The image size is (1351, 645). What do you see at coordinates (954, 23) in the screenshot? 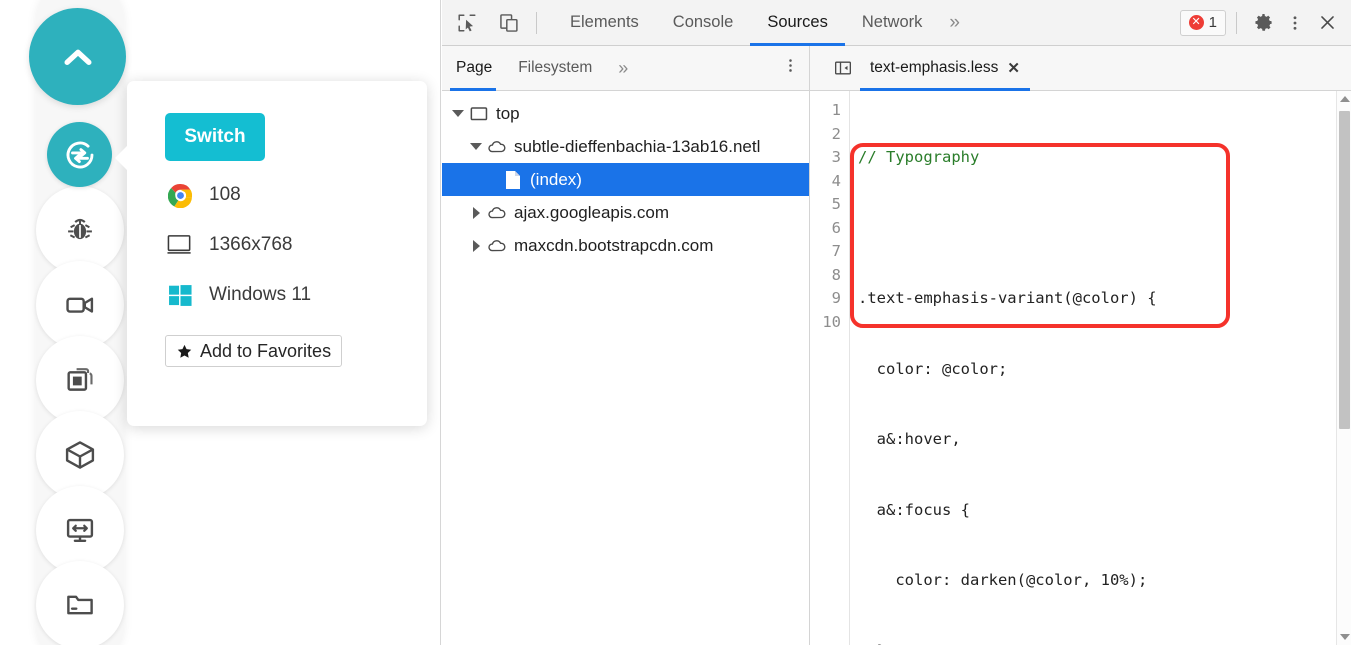
I see `tabs-overflow-icon: »` at bounding box center [954, 23].